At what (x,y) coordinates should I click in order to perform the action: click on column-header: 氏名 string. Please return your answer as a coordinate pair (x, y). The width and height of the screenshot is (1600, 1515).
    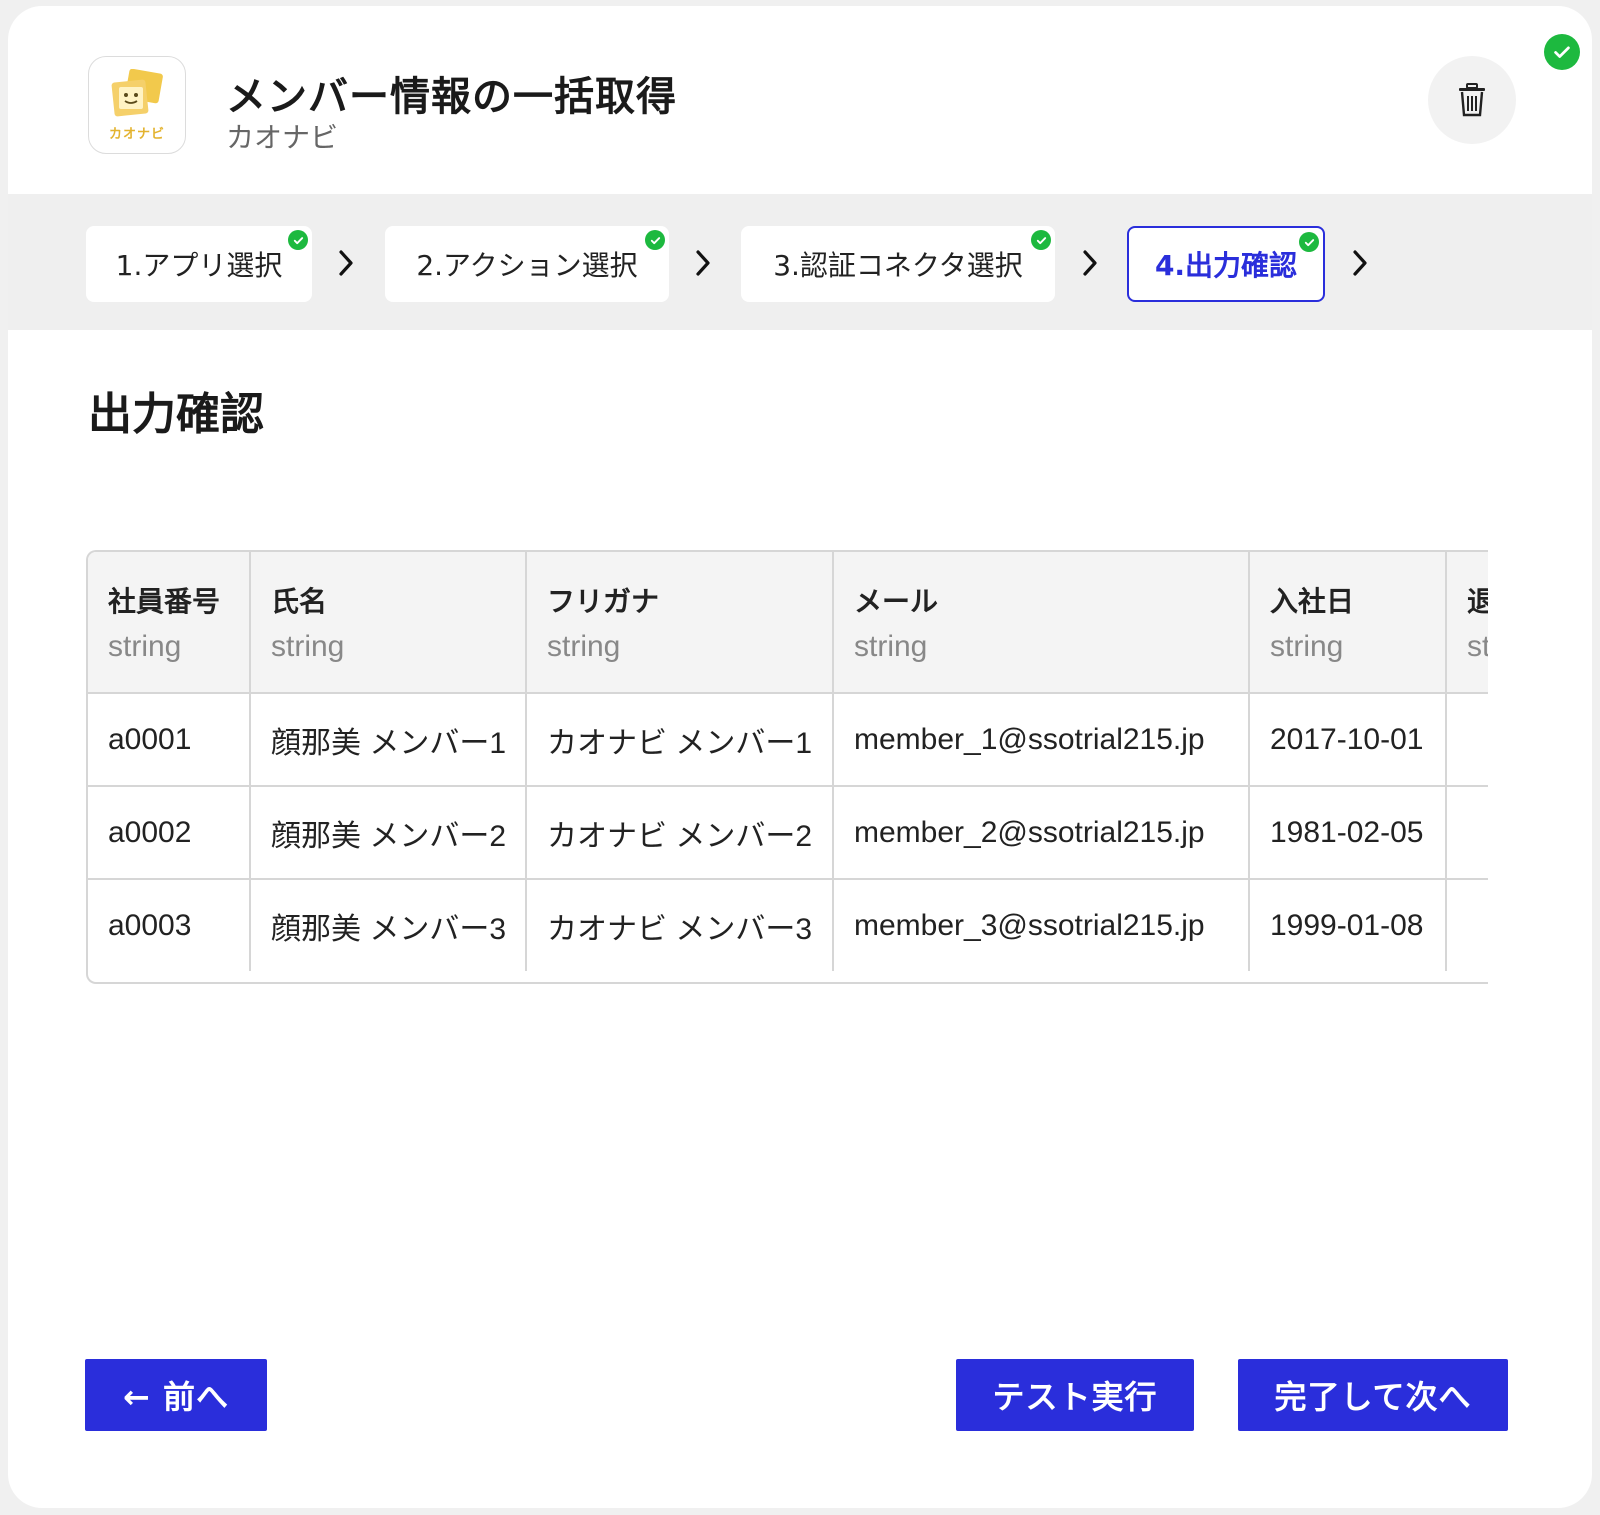
    Looking at the image, I should click on (388, 623).